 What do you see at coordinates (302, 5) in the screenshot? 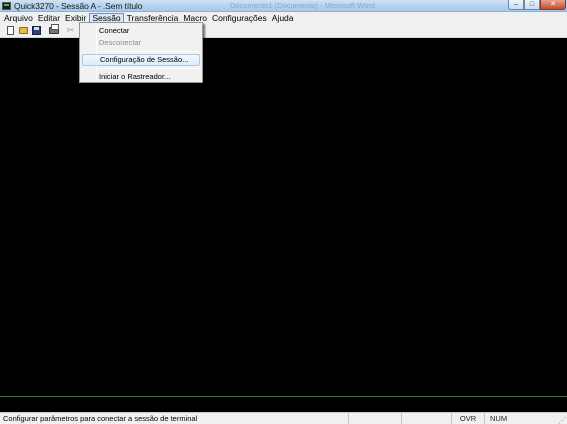
I see `background-window-title: Documento1 (Documento) - Microsoft Word` at bounding box center [302, 5].